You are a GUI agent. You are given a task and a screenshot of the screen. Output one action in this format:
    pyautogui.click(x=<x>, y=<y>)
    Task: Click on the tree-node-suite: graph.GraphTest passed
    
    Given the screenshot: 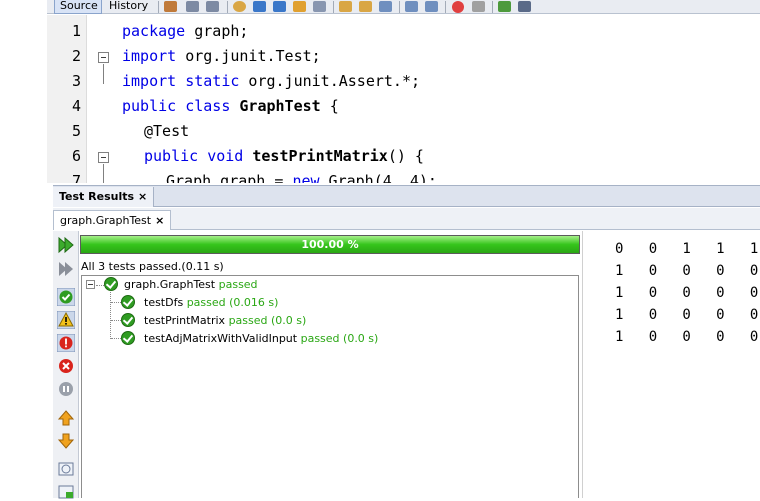 What is the action you would take?
    pyautogui.click(x=191, y=284)
    